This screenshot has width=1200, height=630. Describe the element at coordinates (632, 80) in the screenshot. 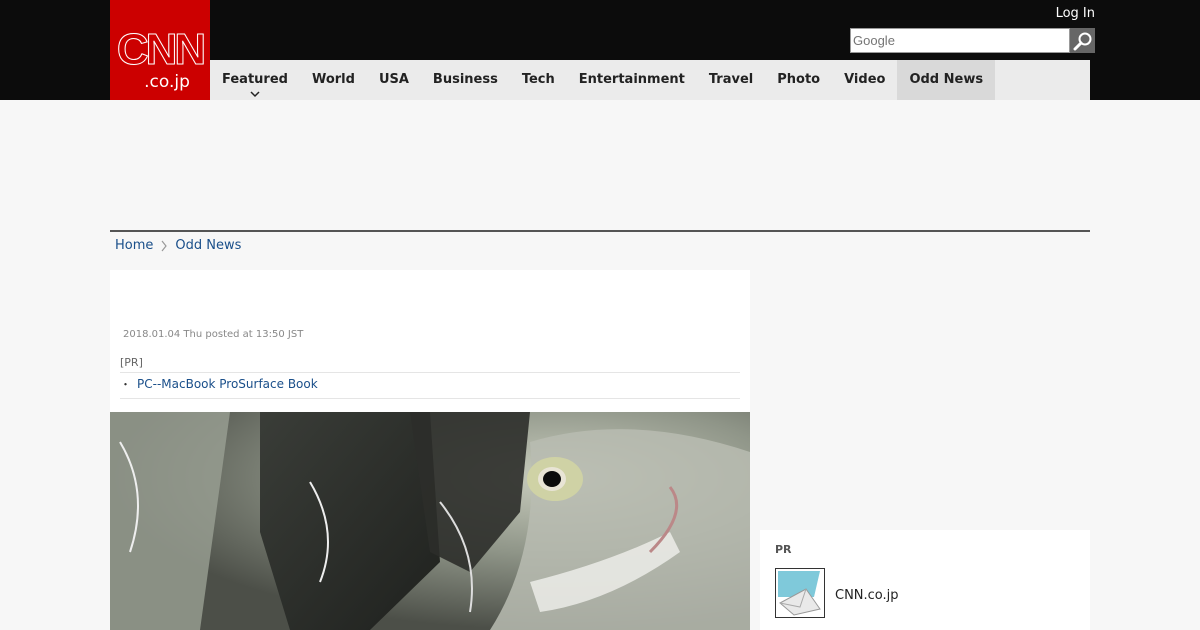

I see `nav-item-entertainment: Entertainment` at that location.